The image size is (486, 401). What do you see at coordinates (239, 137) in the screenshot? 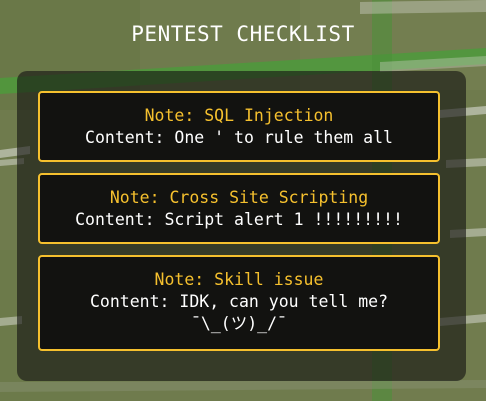
I see `note-content: Content: One ' to rule them all` at bounding box center [239, 137].